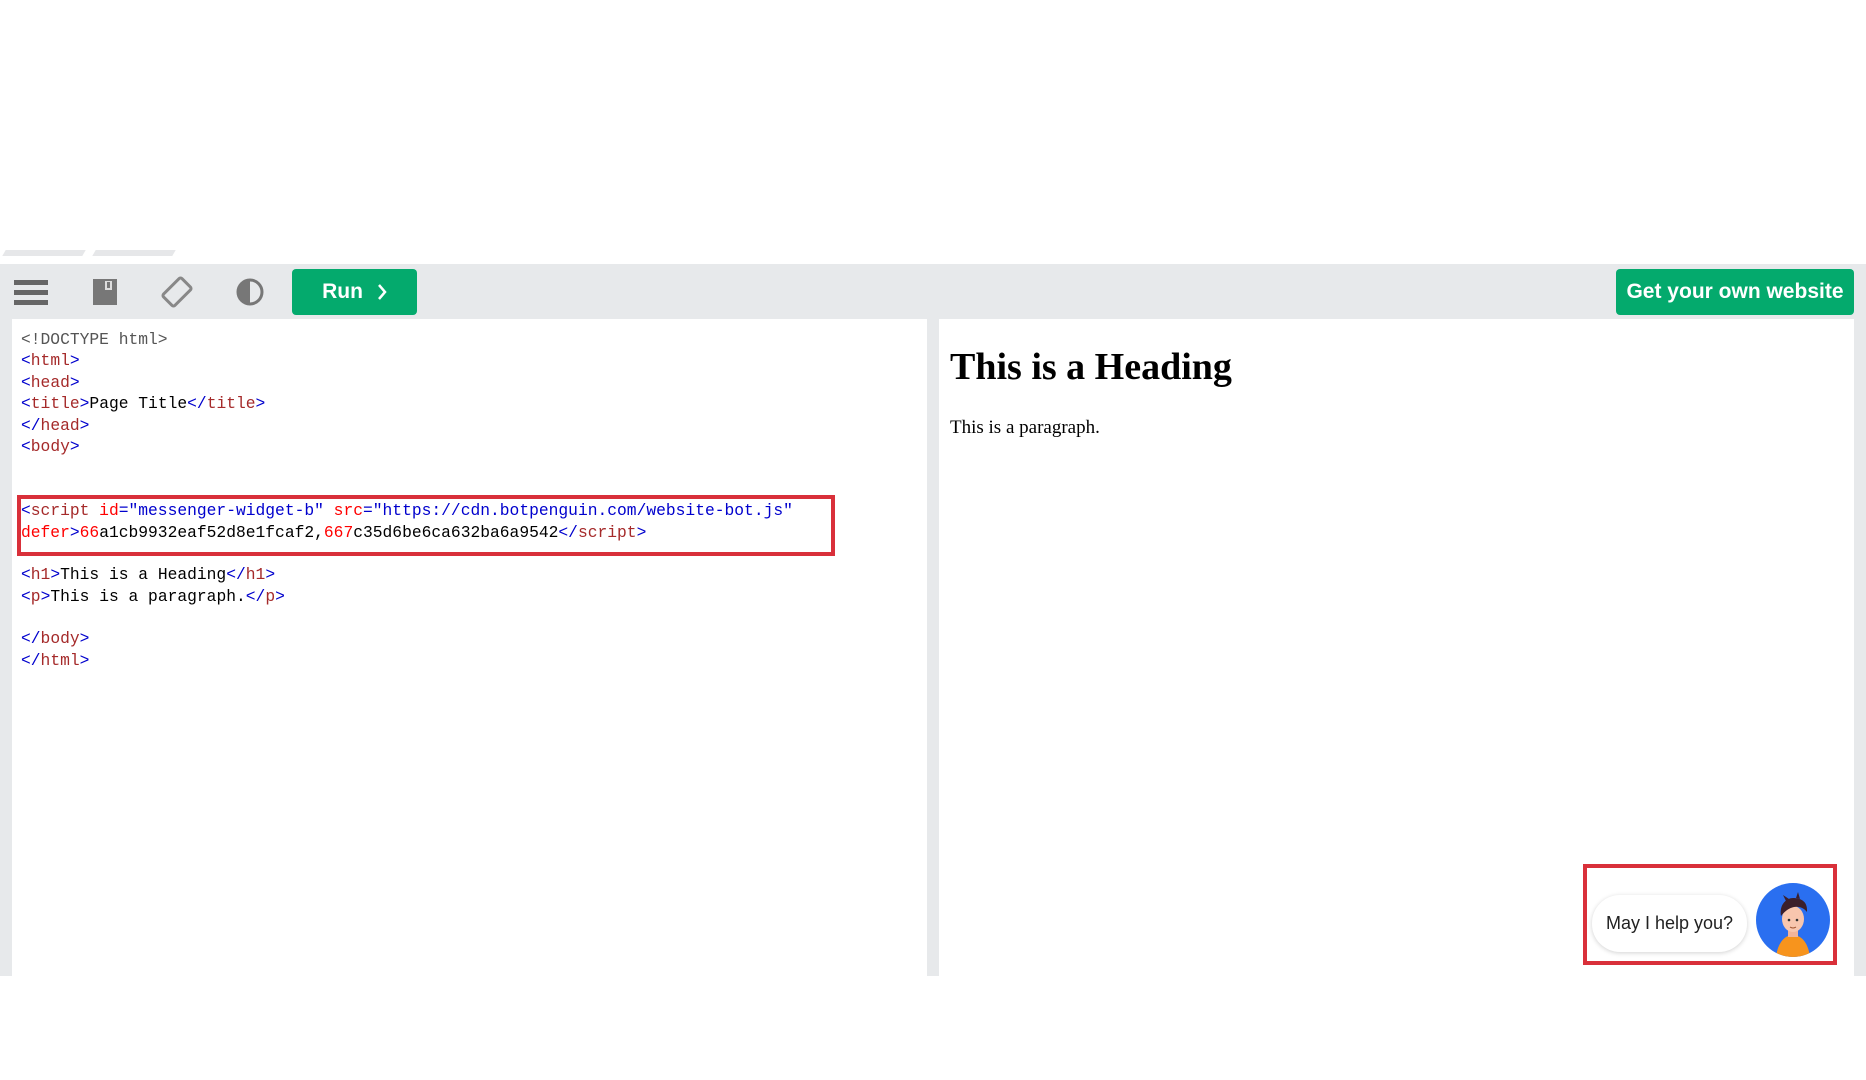 The image size is (1866, 1080). Describe the element at coordinates (1025, 427) in the screenshot. I see `preview-paragraph: This is a paragraph.` at that location.